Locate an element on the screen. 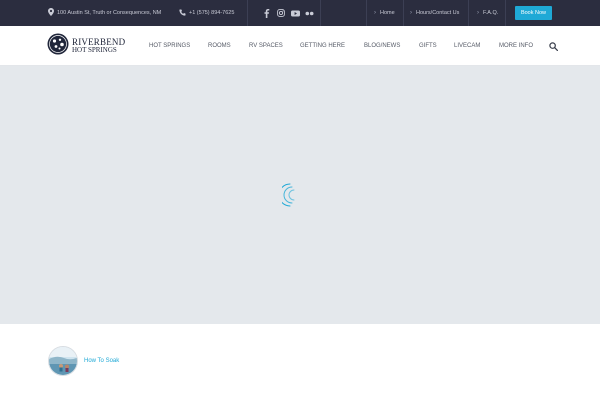 This screenshot has width=600, height=400. topbar-link-label: Hours/Contact Us is located at coordinates (438, 13).